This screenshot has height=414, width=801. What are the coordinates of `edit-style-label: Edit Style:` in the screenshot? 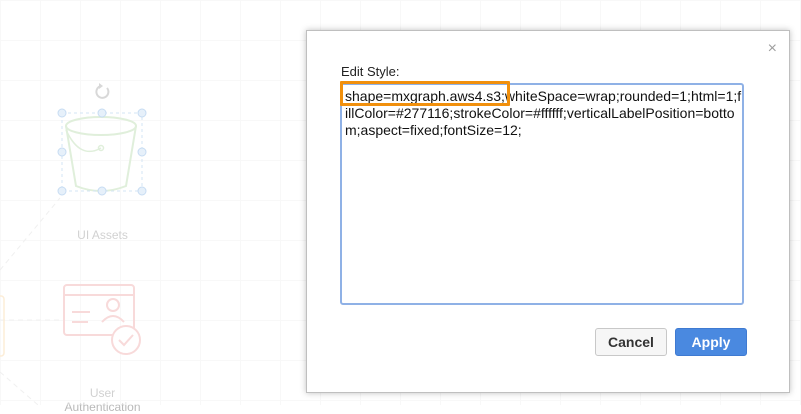 It's located at (370, 71).